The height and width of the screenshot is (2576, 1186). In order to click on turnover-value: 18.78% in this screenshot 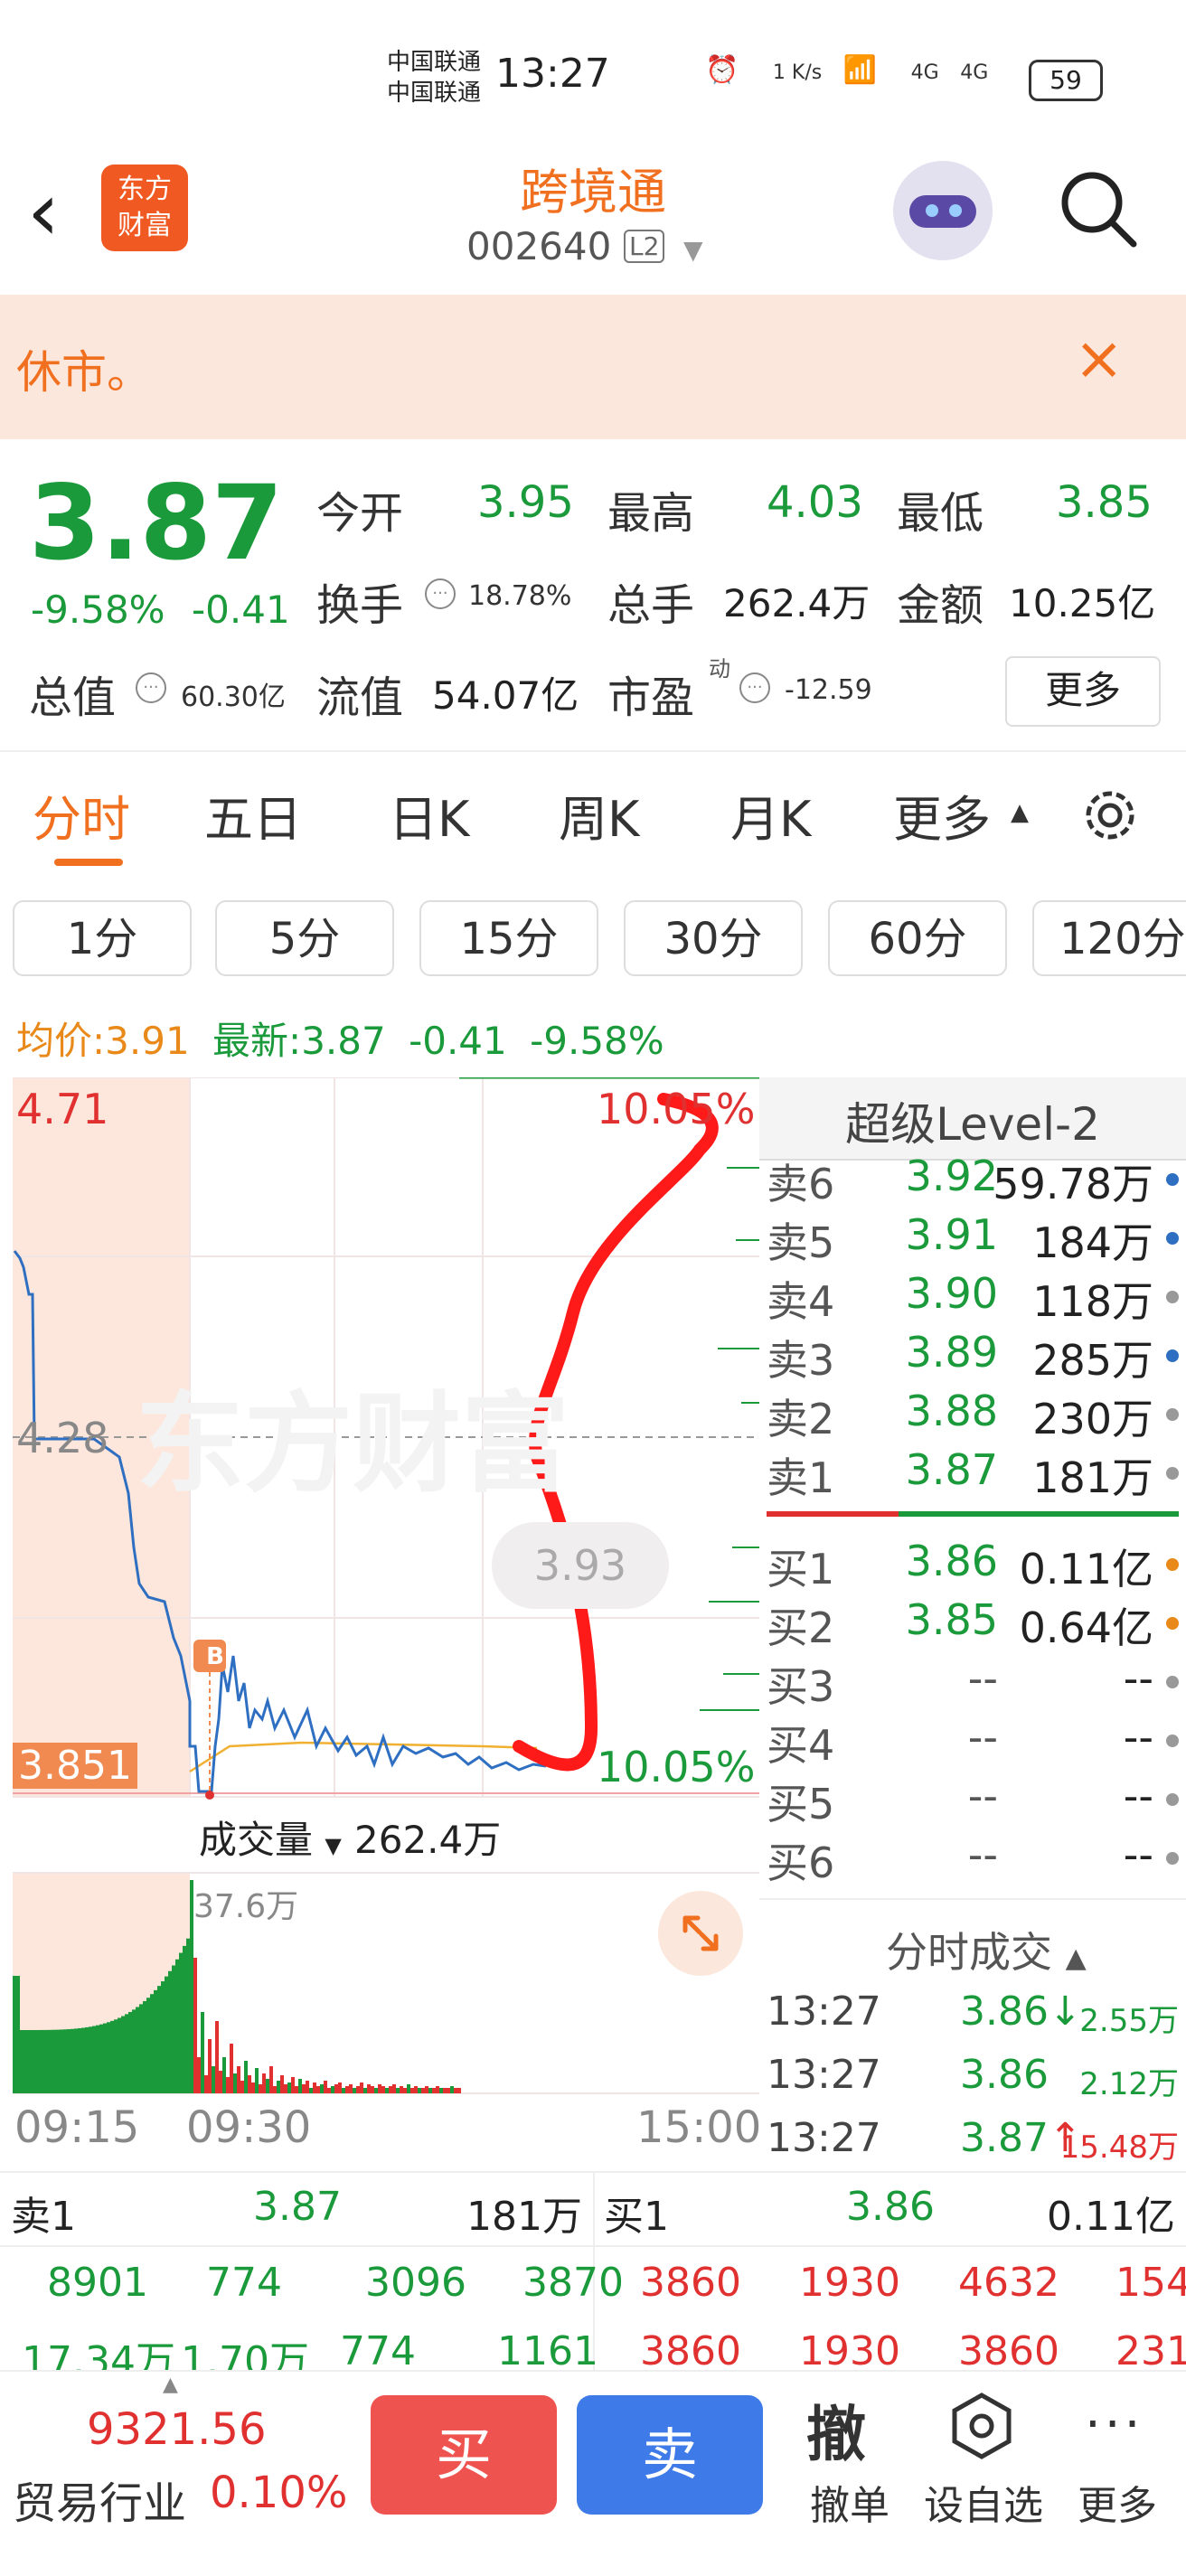, I will do `click(520, 596)`.